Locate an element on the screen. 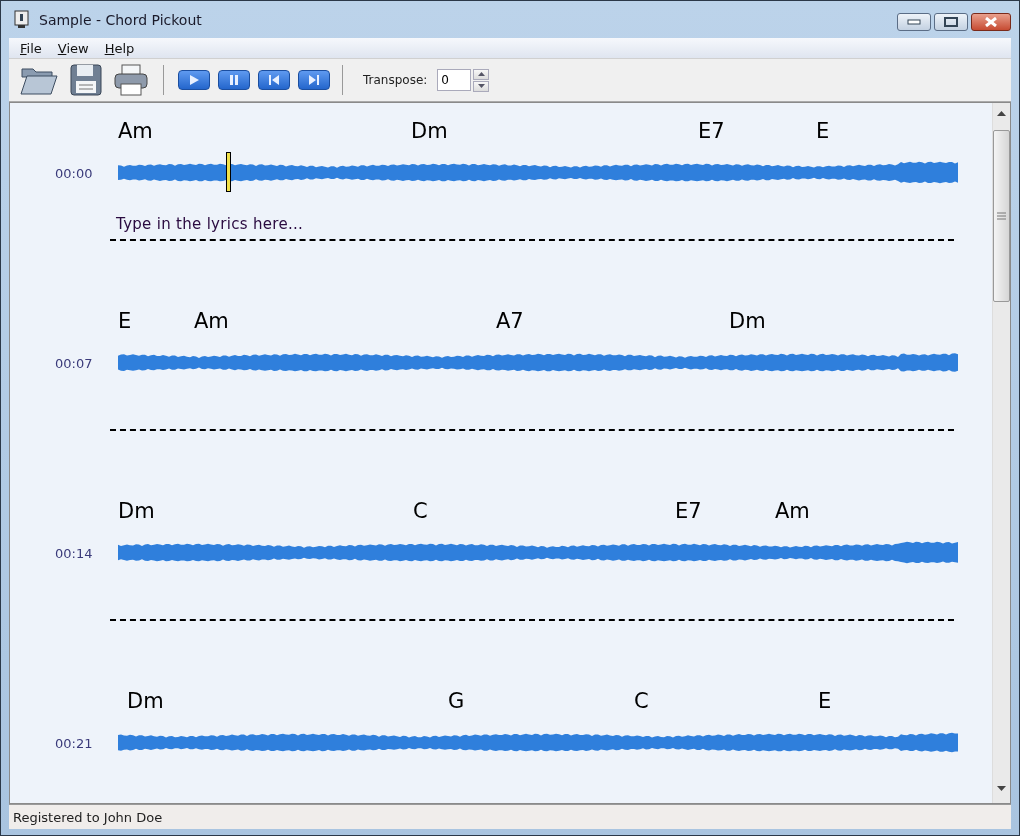 The image size is (1020, 836). scroll-up-arrow-icon is located at coordinates (1001, 113).